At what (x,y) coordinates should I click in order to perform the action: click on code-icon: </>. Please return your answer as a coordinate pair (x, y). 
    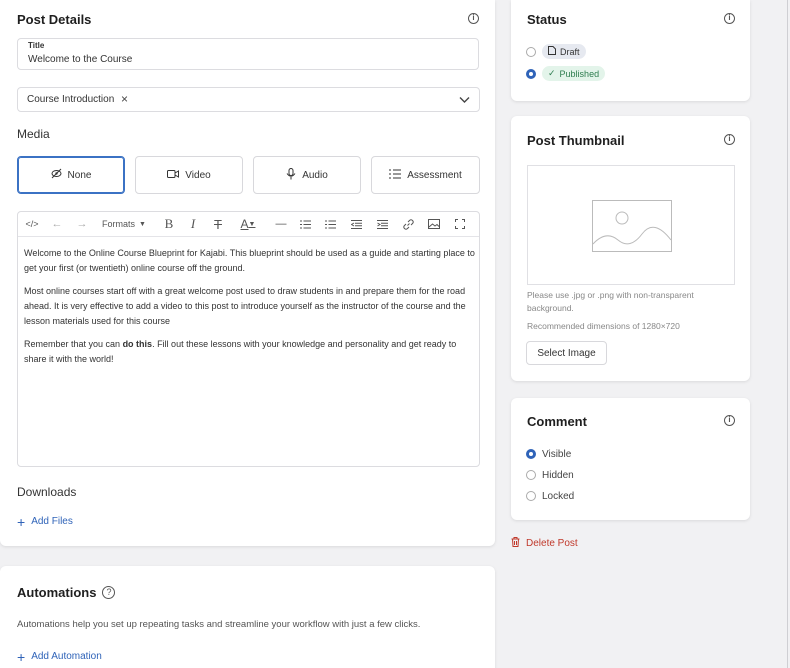
    Looking at the image, I should click on (32, 224).